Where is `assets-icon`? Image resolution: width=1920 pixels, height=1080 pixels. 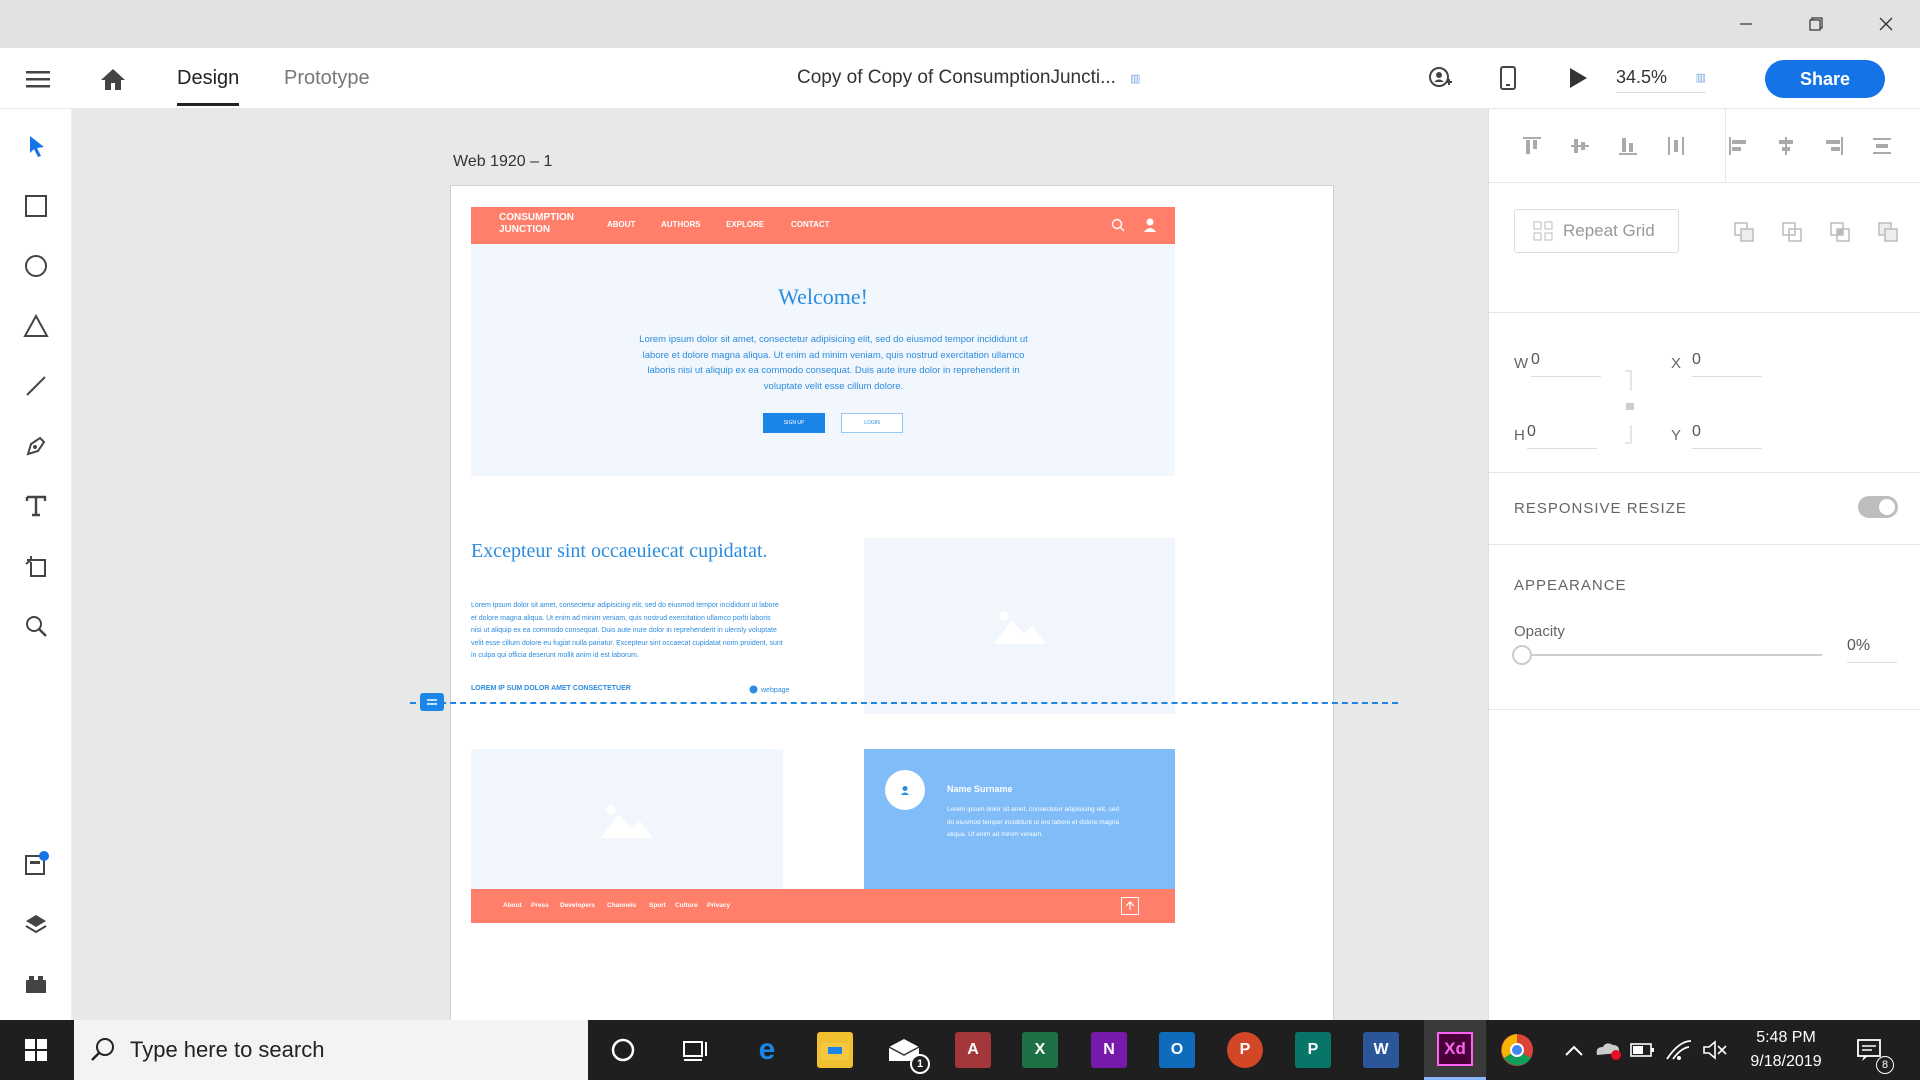
assets-icon is located at coordinates (36, 864).